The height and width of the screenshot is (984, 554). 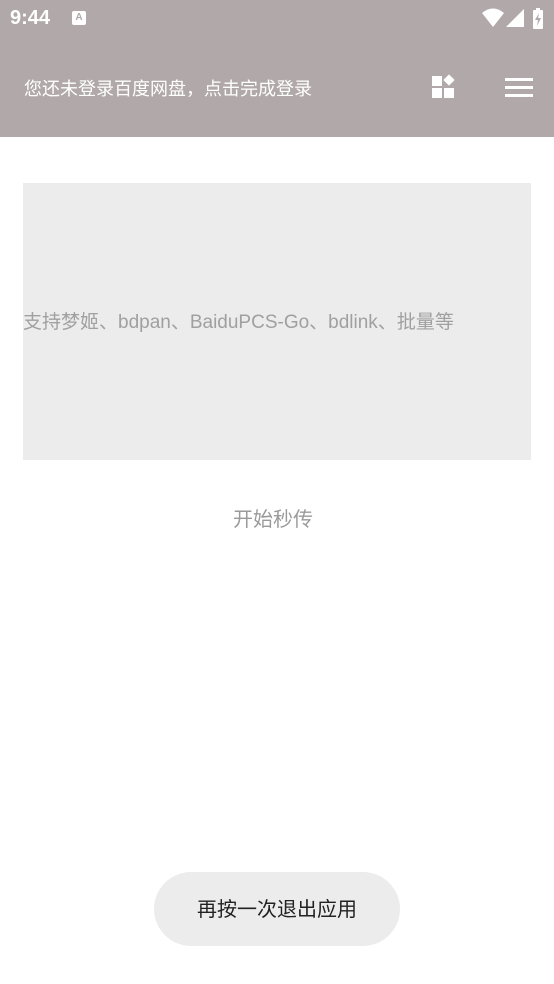 I want to click on battery-icon, so click(x=538, y=19).